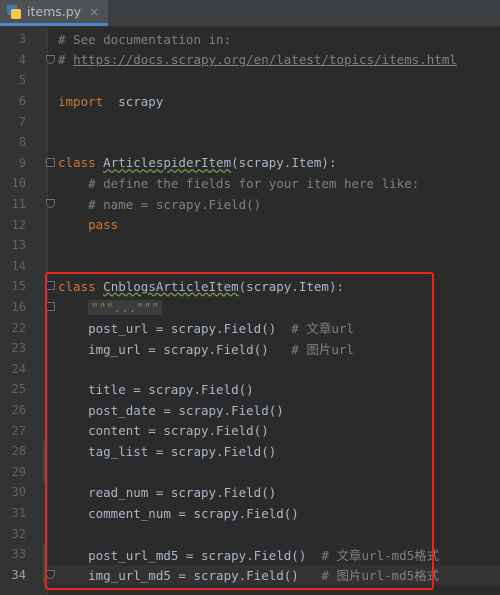 This screenshot has height=595, width=500. I want to click on code-token: #, so click(66, 60).